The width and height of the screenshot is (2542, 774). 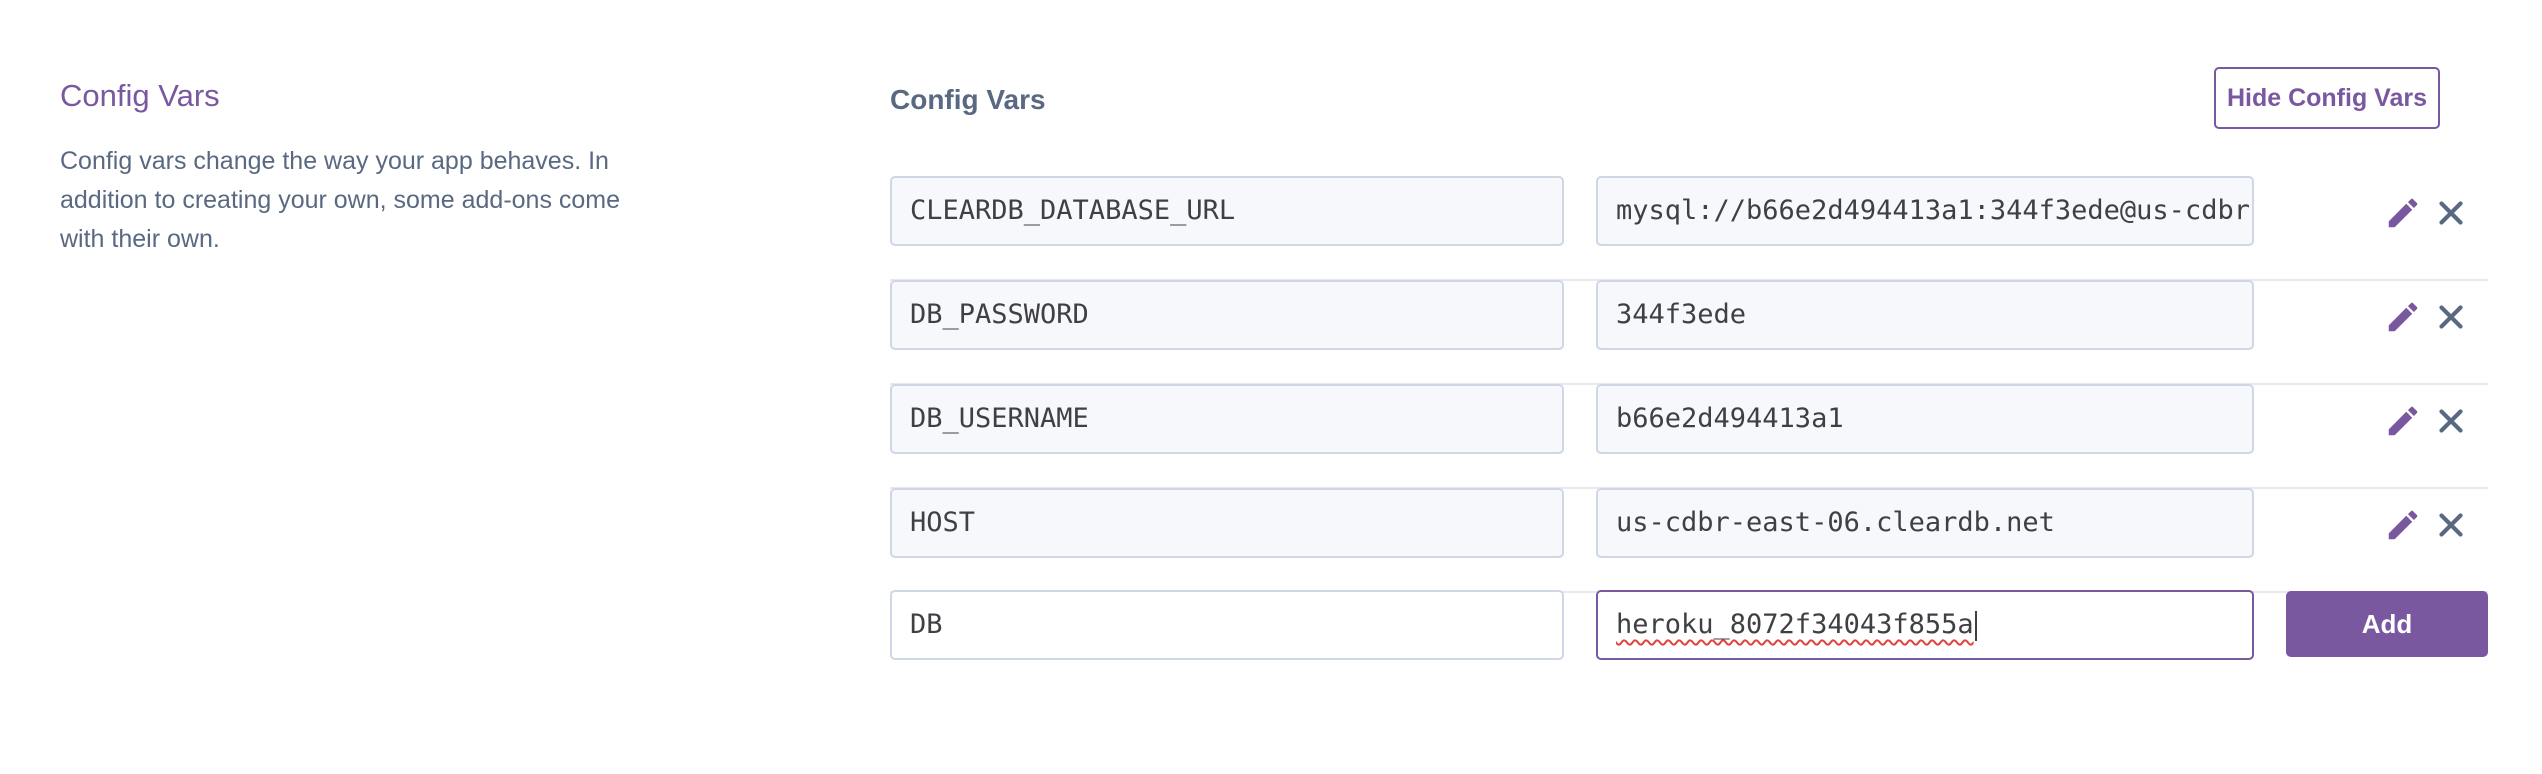 I want to click on new-config-var-row: DB heroku_8072f34043f855a Add, so click(x=1689, y=641).